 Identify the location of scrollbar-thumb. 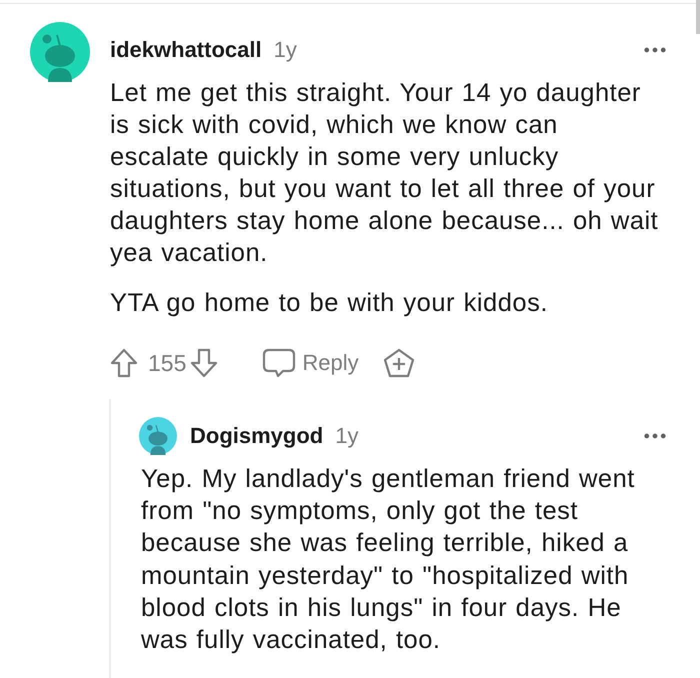
(698, 17).